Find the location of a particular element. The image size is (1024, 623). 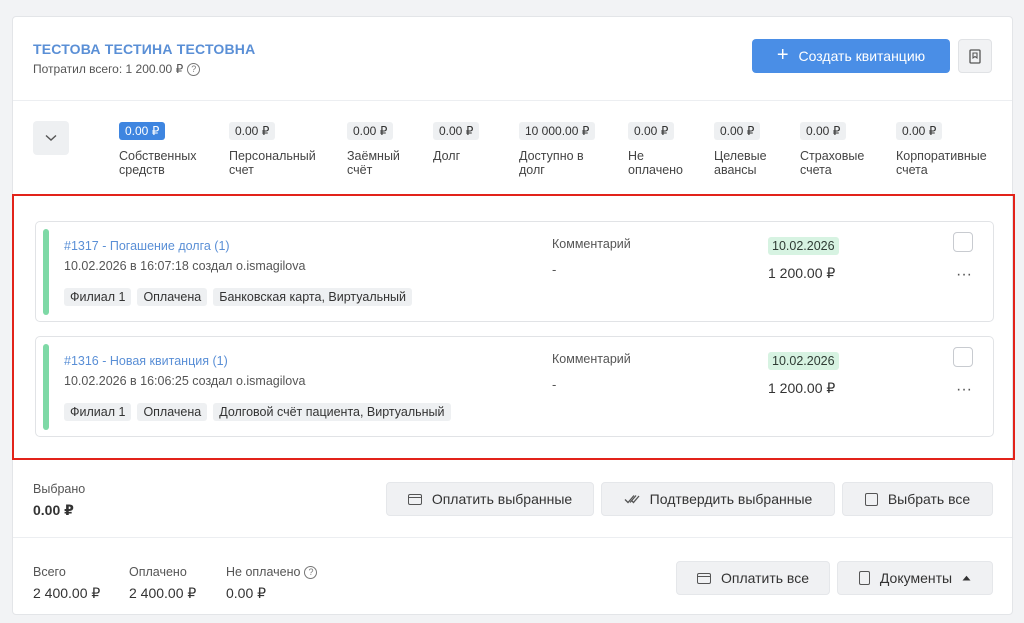

spent-total: Потратил всего: 1 200.00 ₽ ? is located at coordinates (117, 69).